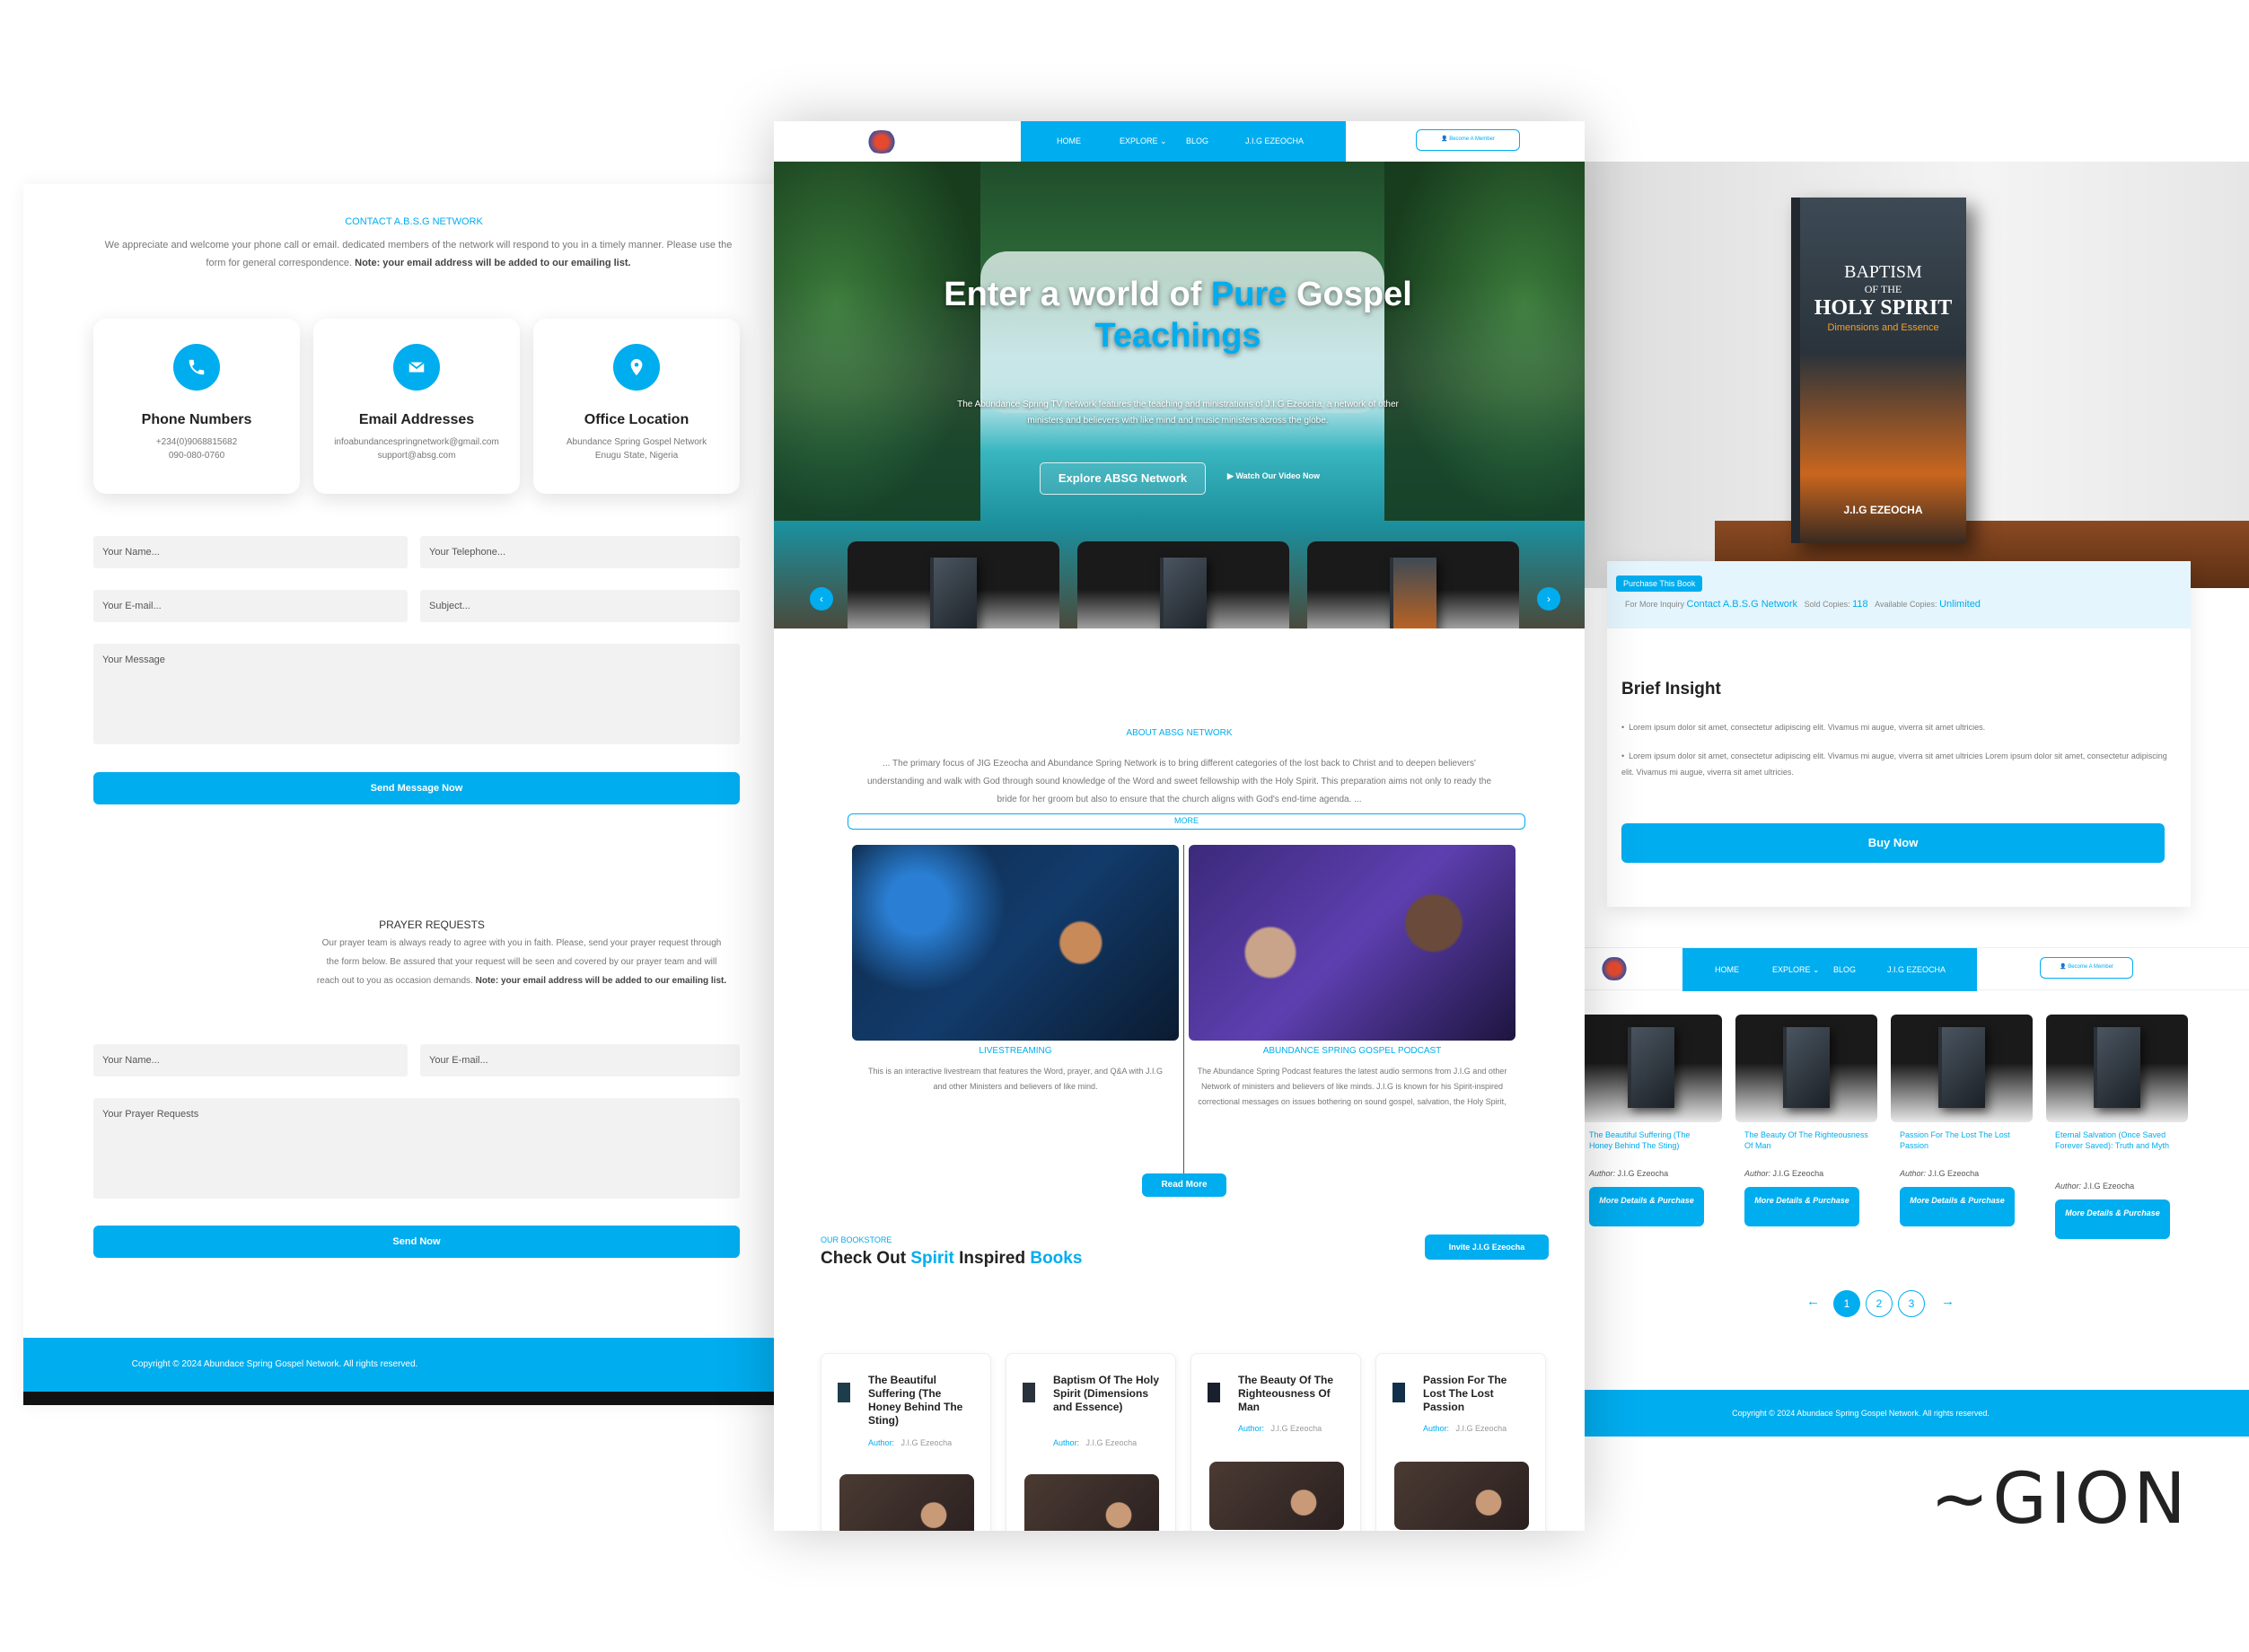 Image resolution: width=2249 pixels, height=1652 pixels. Describe the element at coordinates (1807, 1140) in the screenshot. I see `listing-book-title: The Beauty Of The Righteousness Of Man` at that location.